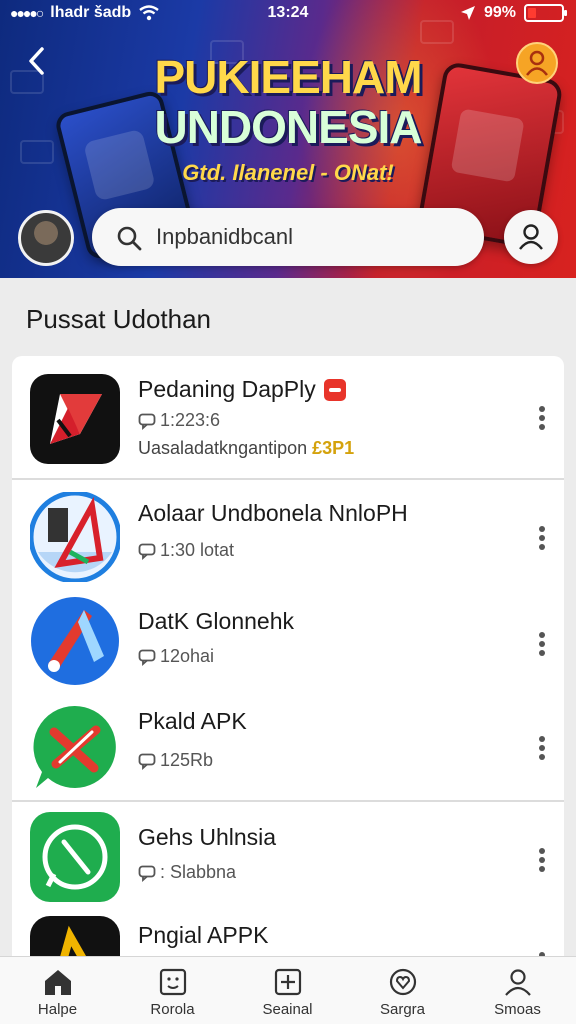 This screenshot has height=1024, width=576. What do you see at coordinates (129, 238) in the screenshot?
I see `search-icon` at bounding box center [129, 238].